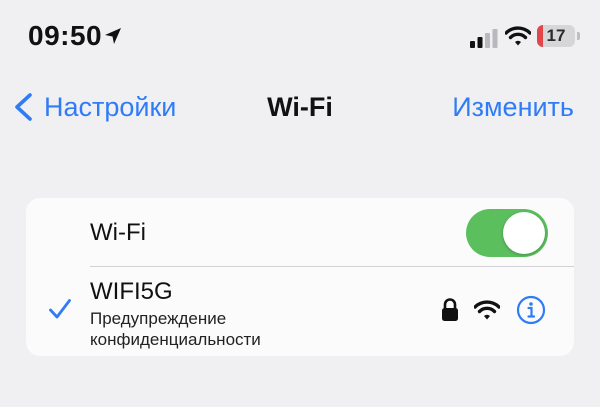 This screenshot has height=407, width=600. Describe the element at coordinates (175, 329) in the screenshot. I see `privacy-warning: Предупреждение конфиденциальности` at that location.